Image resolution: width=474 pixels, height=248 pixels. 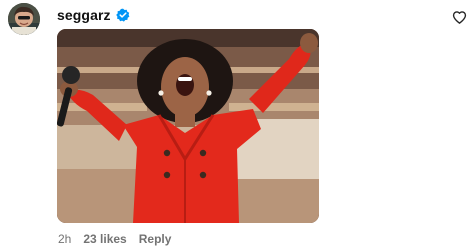 I want to click on reply-button: Reply, so click(x=155, y=239).